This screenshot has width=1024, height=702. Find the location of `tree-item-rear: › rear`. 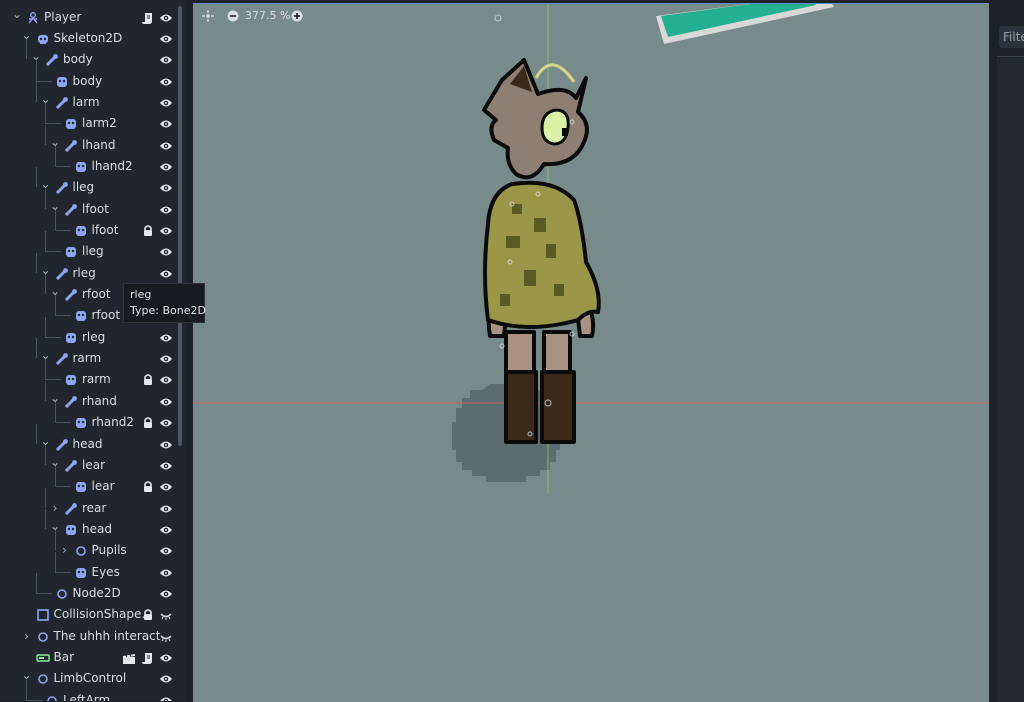

tree-item-rear: › rear is located at coordinates (89, 503).